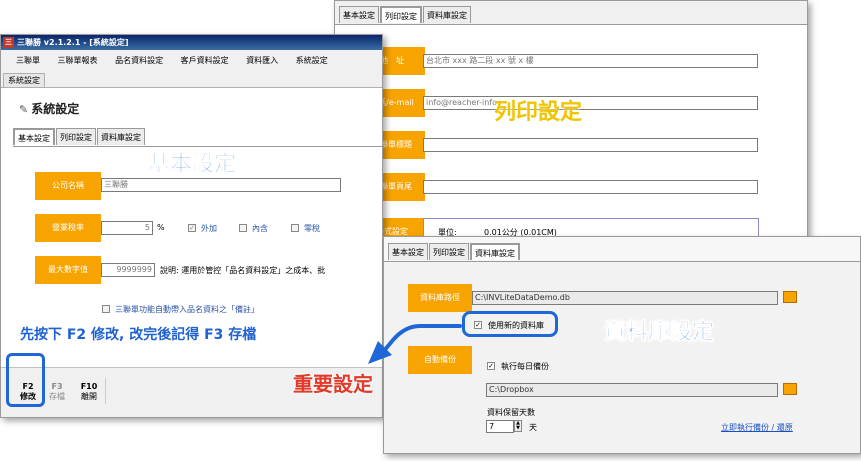 This screenshot has height=461, width=861. I want to click on tax-add-label: 外加, so click(209, 228).